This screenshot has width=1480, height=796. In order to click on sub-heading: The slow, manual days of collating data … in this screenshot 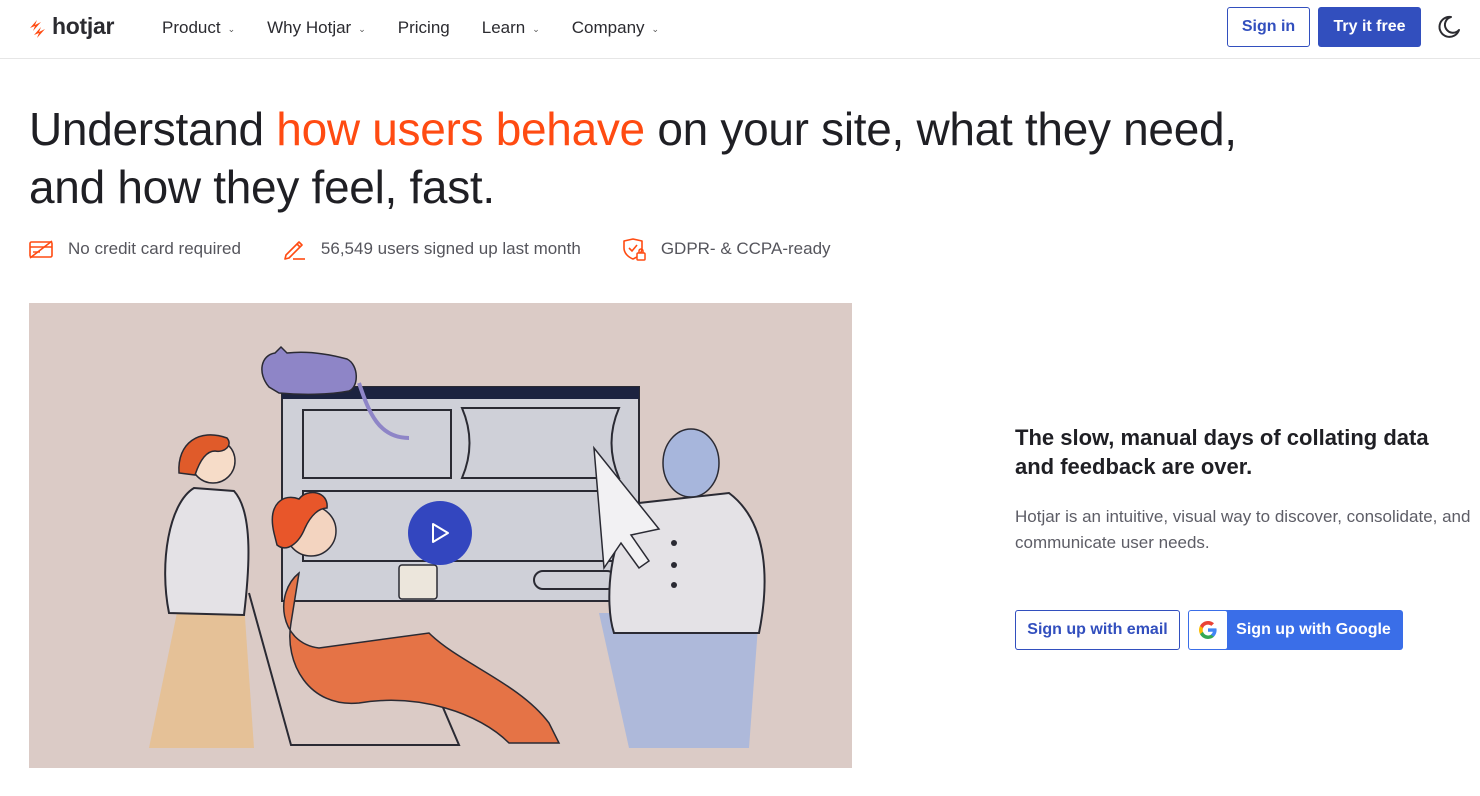, I will do `click(1222, 452)`.